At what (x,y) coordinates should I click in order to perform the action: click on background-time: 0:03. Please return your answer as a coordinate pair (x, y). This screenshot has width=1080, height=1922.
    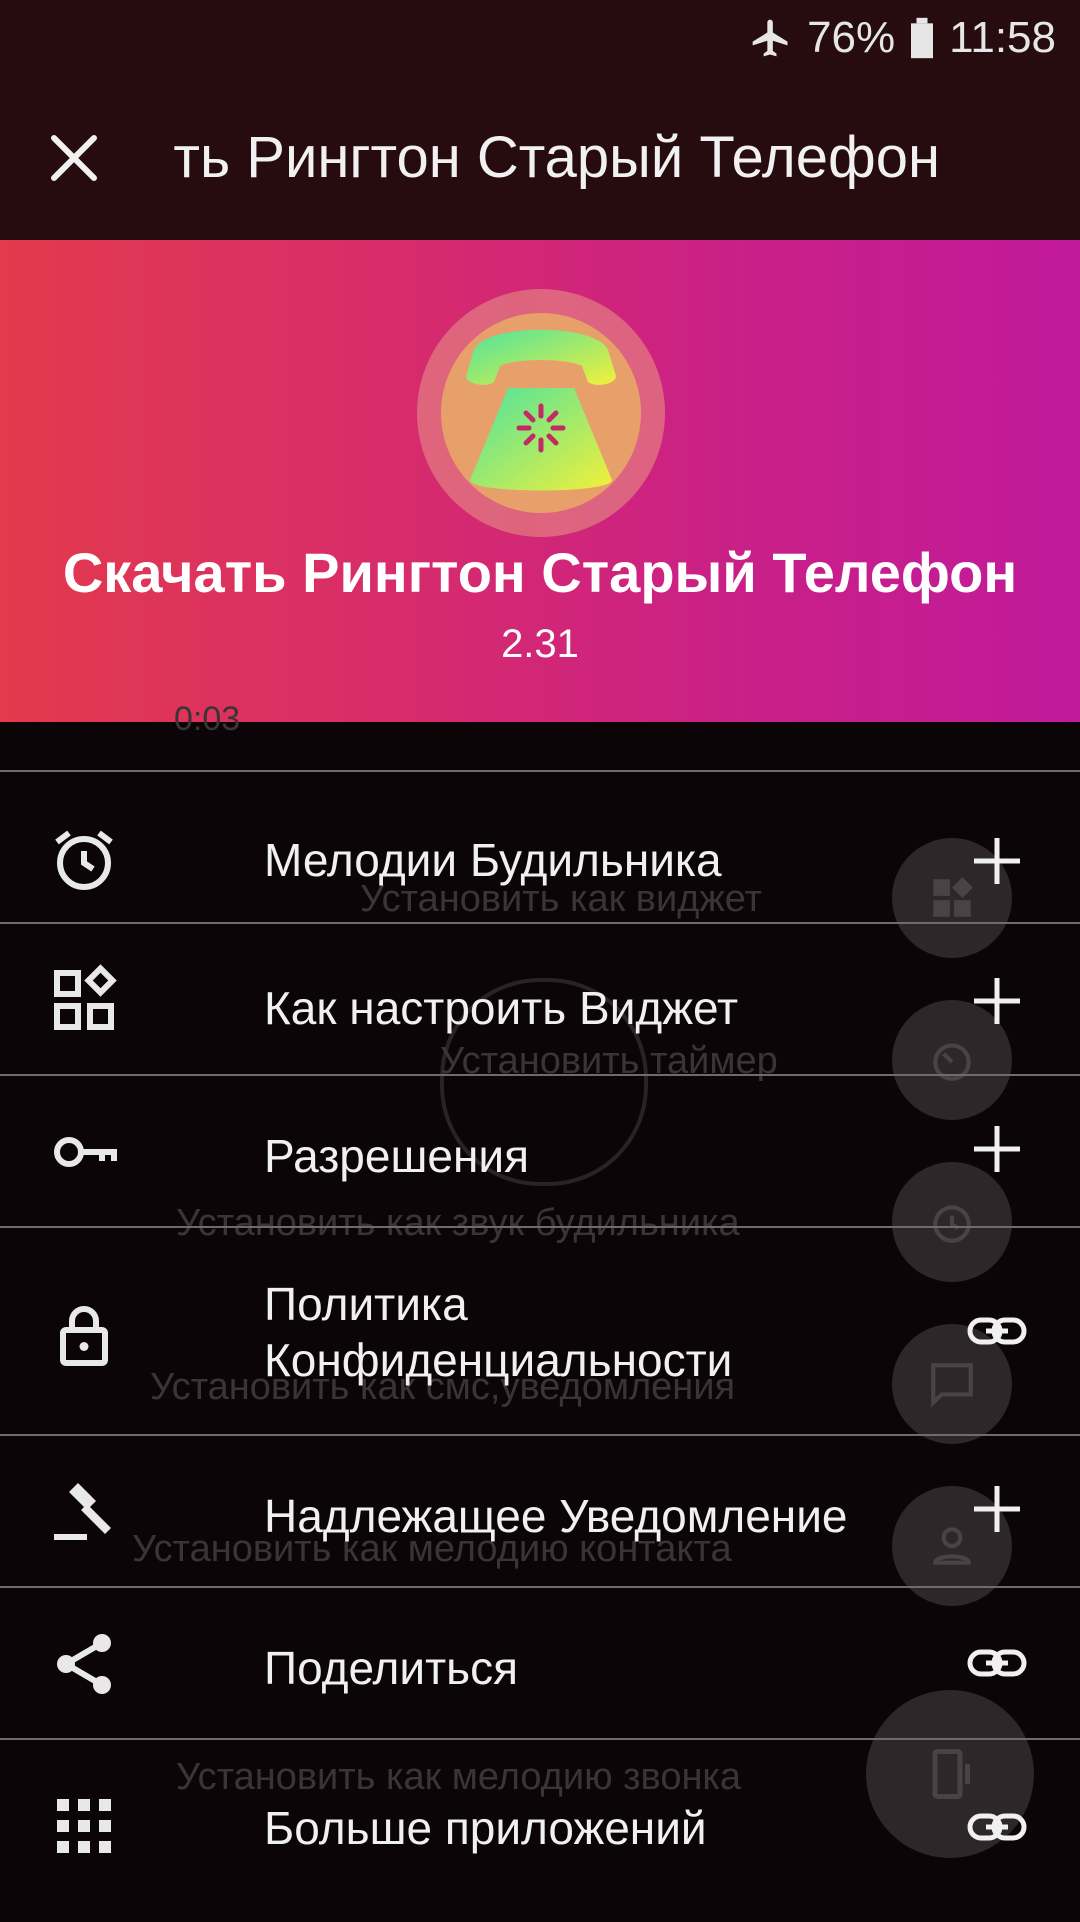
    Looking at the image, I should click on (207, 719).